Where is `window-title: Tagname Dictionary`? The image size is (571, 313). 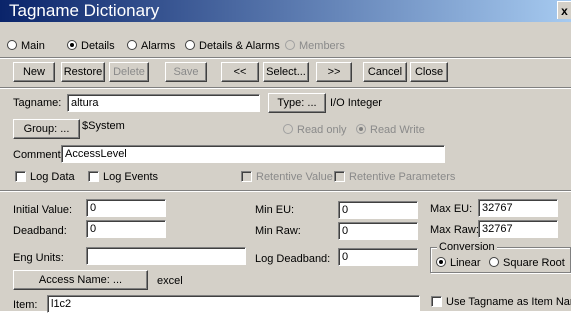 window-title: Tagname Dictionary is located at coordinates (84, 10).